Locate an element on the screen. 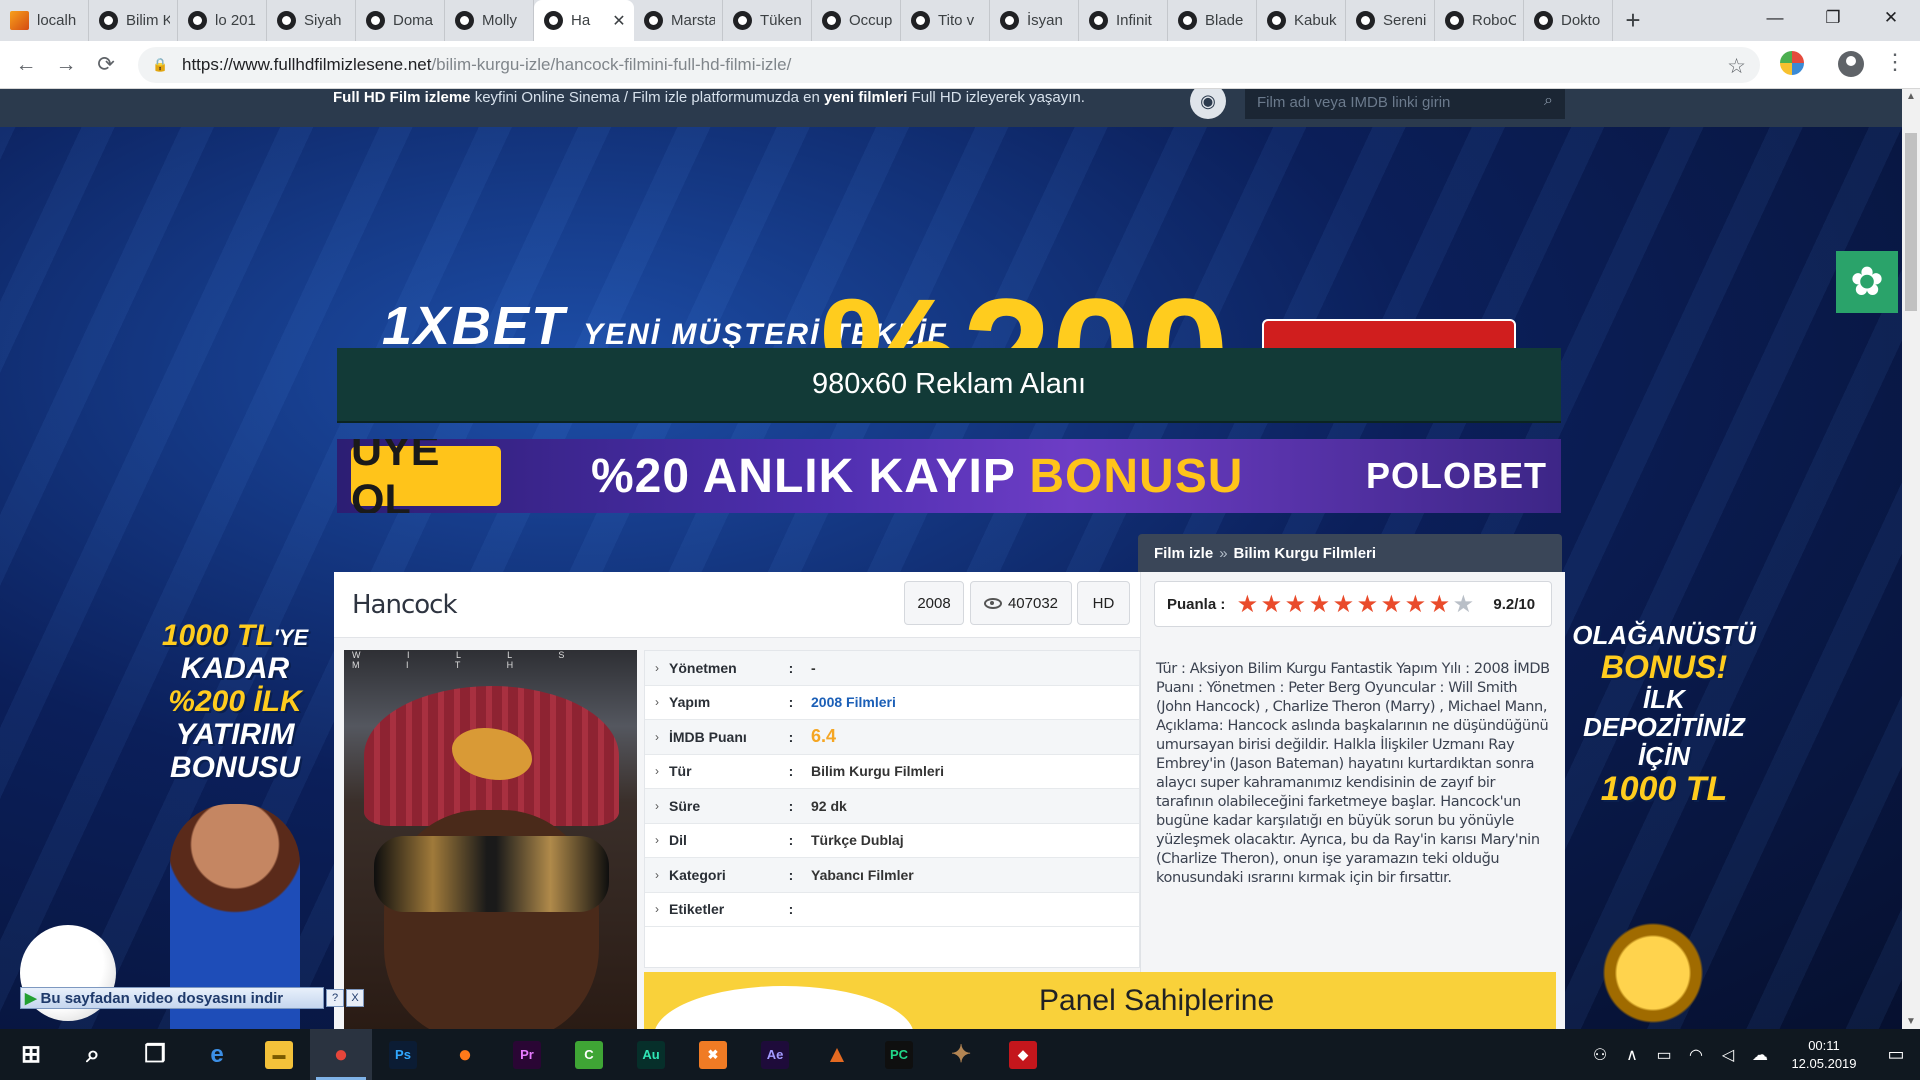  taskbar-edge-icon: e is located at coordinates (217, 1054).